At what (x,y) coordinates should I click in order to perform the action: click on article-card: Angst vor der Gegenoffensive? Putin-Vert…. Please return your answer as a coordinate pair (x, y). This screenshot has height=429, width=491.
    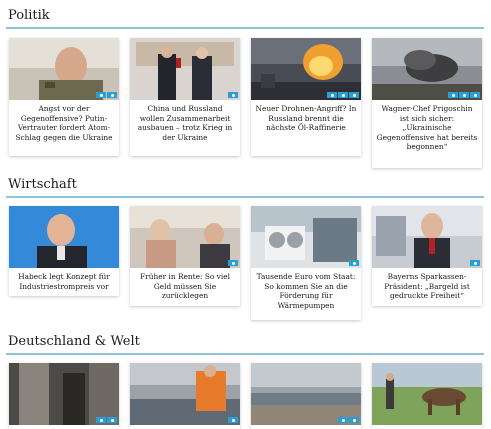
    Looking at the image, I should click on (64, 97).